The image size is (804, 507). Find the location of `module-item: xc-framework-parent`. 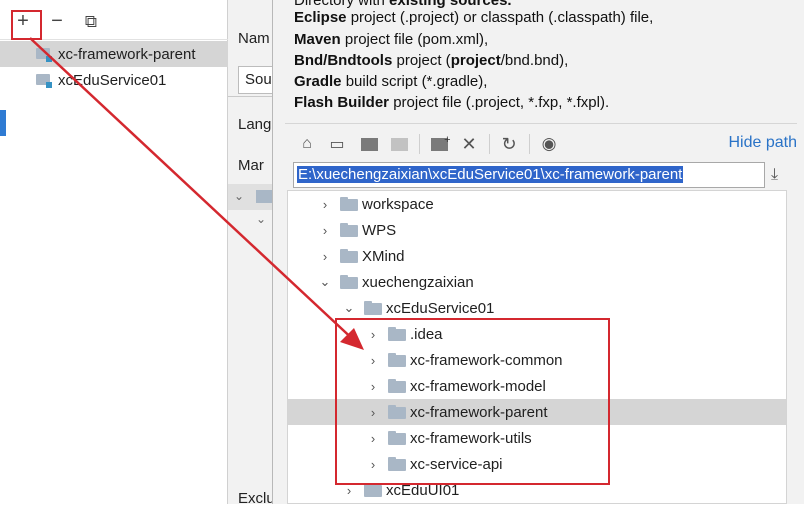

module-item: xc-framework-parent is located at coordinates (114, 54).